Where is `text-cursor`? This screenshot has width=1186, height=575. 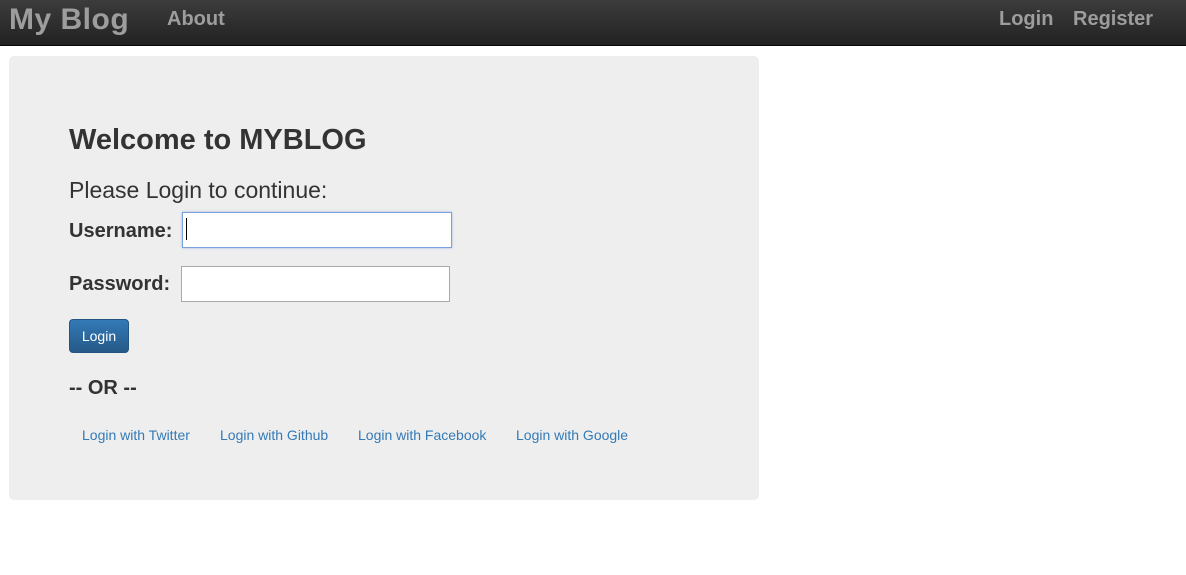
text-cursor is located at coordinates (186, 229).